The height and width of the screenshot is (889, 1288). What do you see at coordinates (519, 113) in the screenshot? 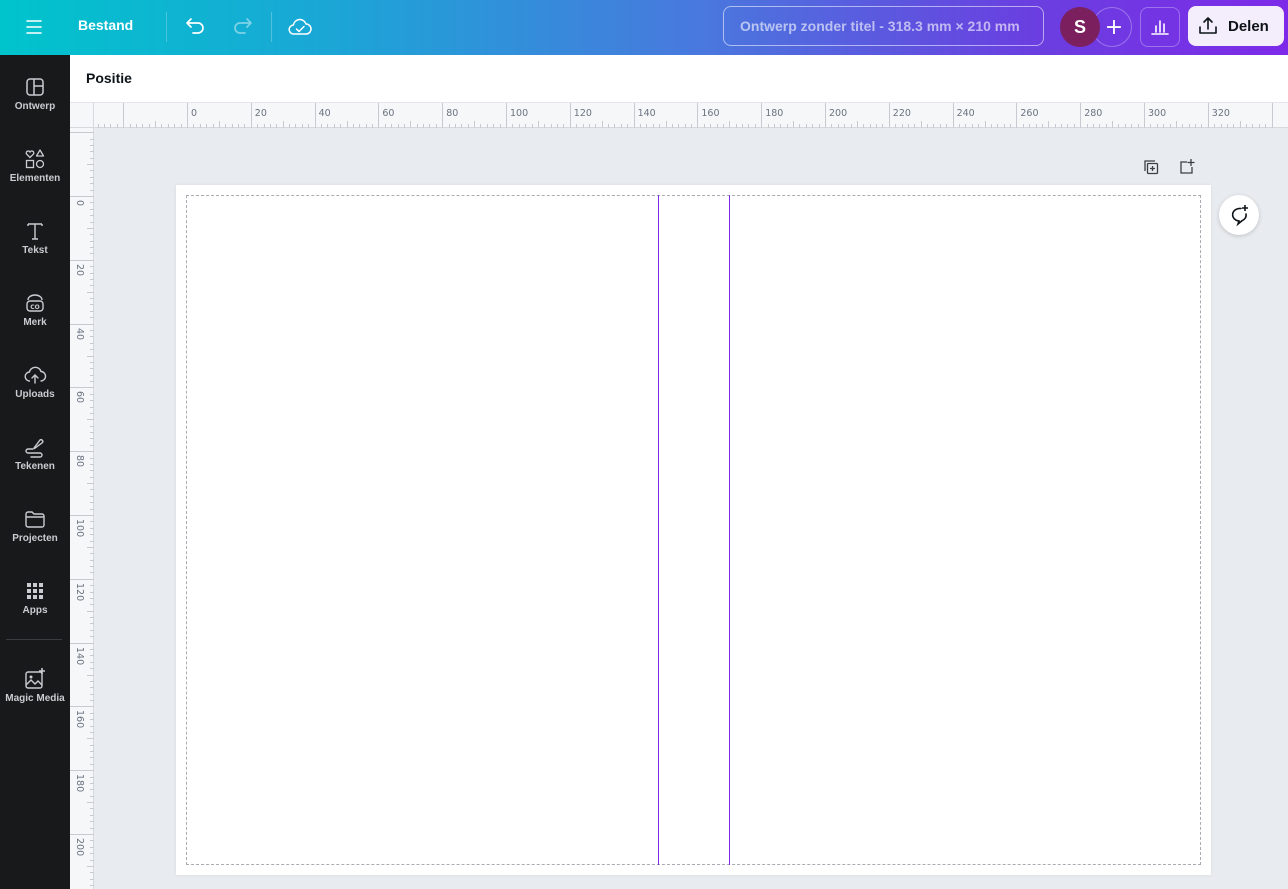
I see `ruler-label: 100` at bounding box center [519, 113].